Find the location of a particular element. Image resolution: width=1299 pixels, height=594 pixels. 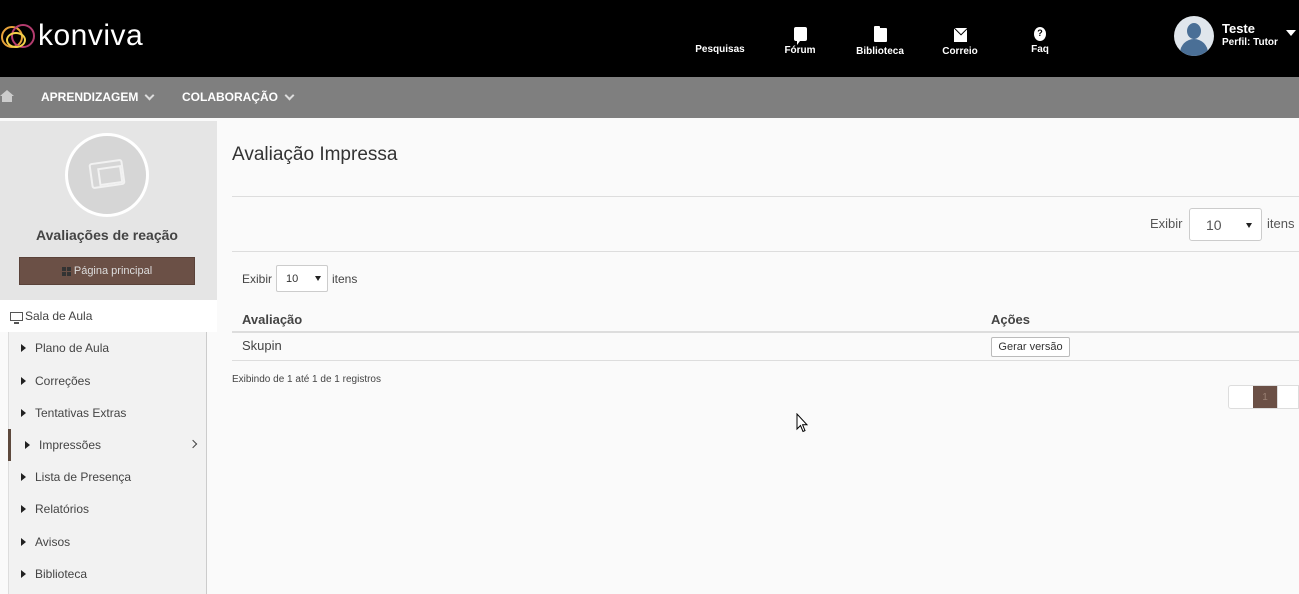

nav-biblioteca: Biblioteca is located at coordinates (880, 41).